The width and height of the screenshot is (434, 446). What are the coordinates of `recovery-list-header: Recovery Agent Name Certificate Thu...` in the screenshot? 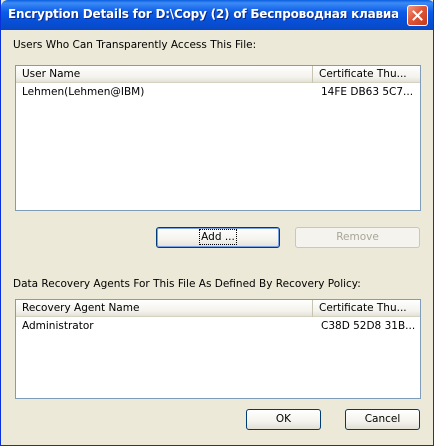 It's located at (218, 308).